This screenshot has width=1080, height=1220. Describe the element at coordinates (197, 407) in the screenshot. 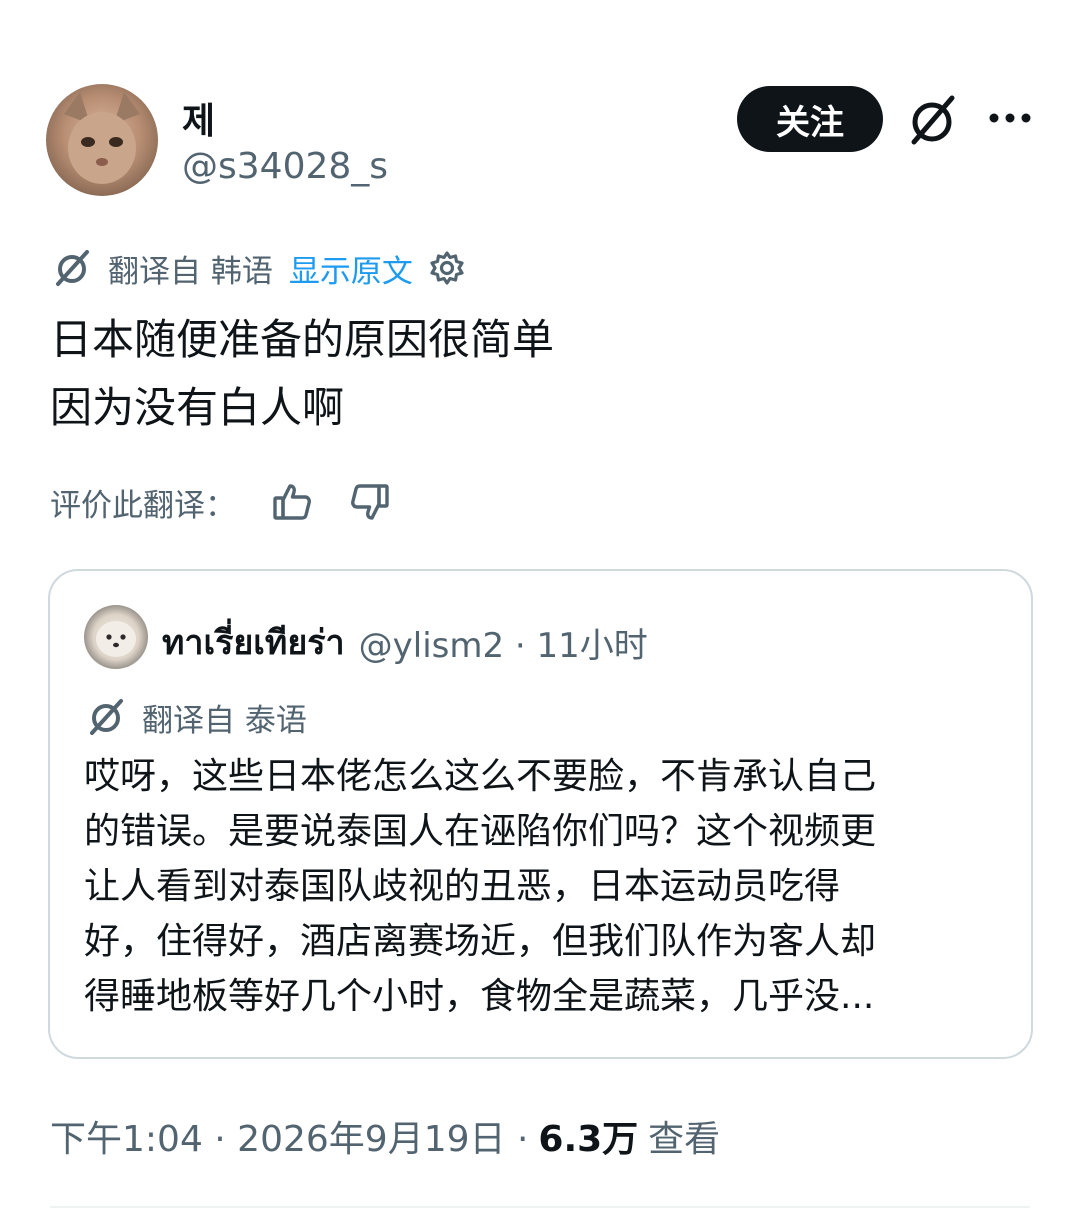

I see `tweet-text-line: 因为没有白人啊` at that location.